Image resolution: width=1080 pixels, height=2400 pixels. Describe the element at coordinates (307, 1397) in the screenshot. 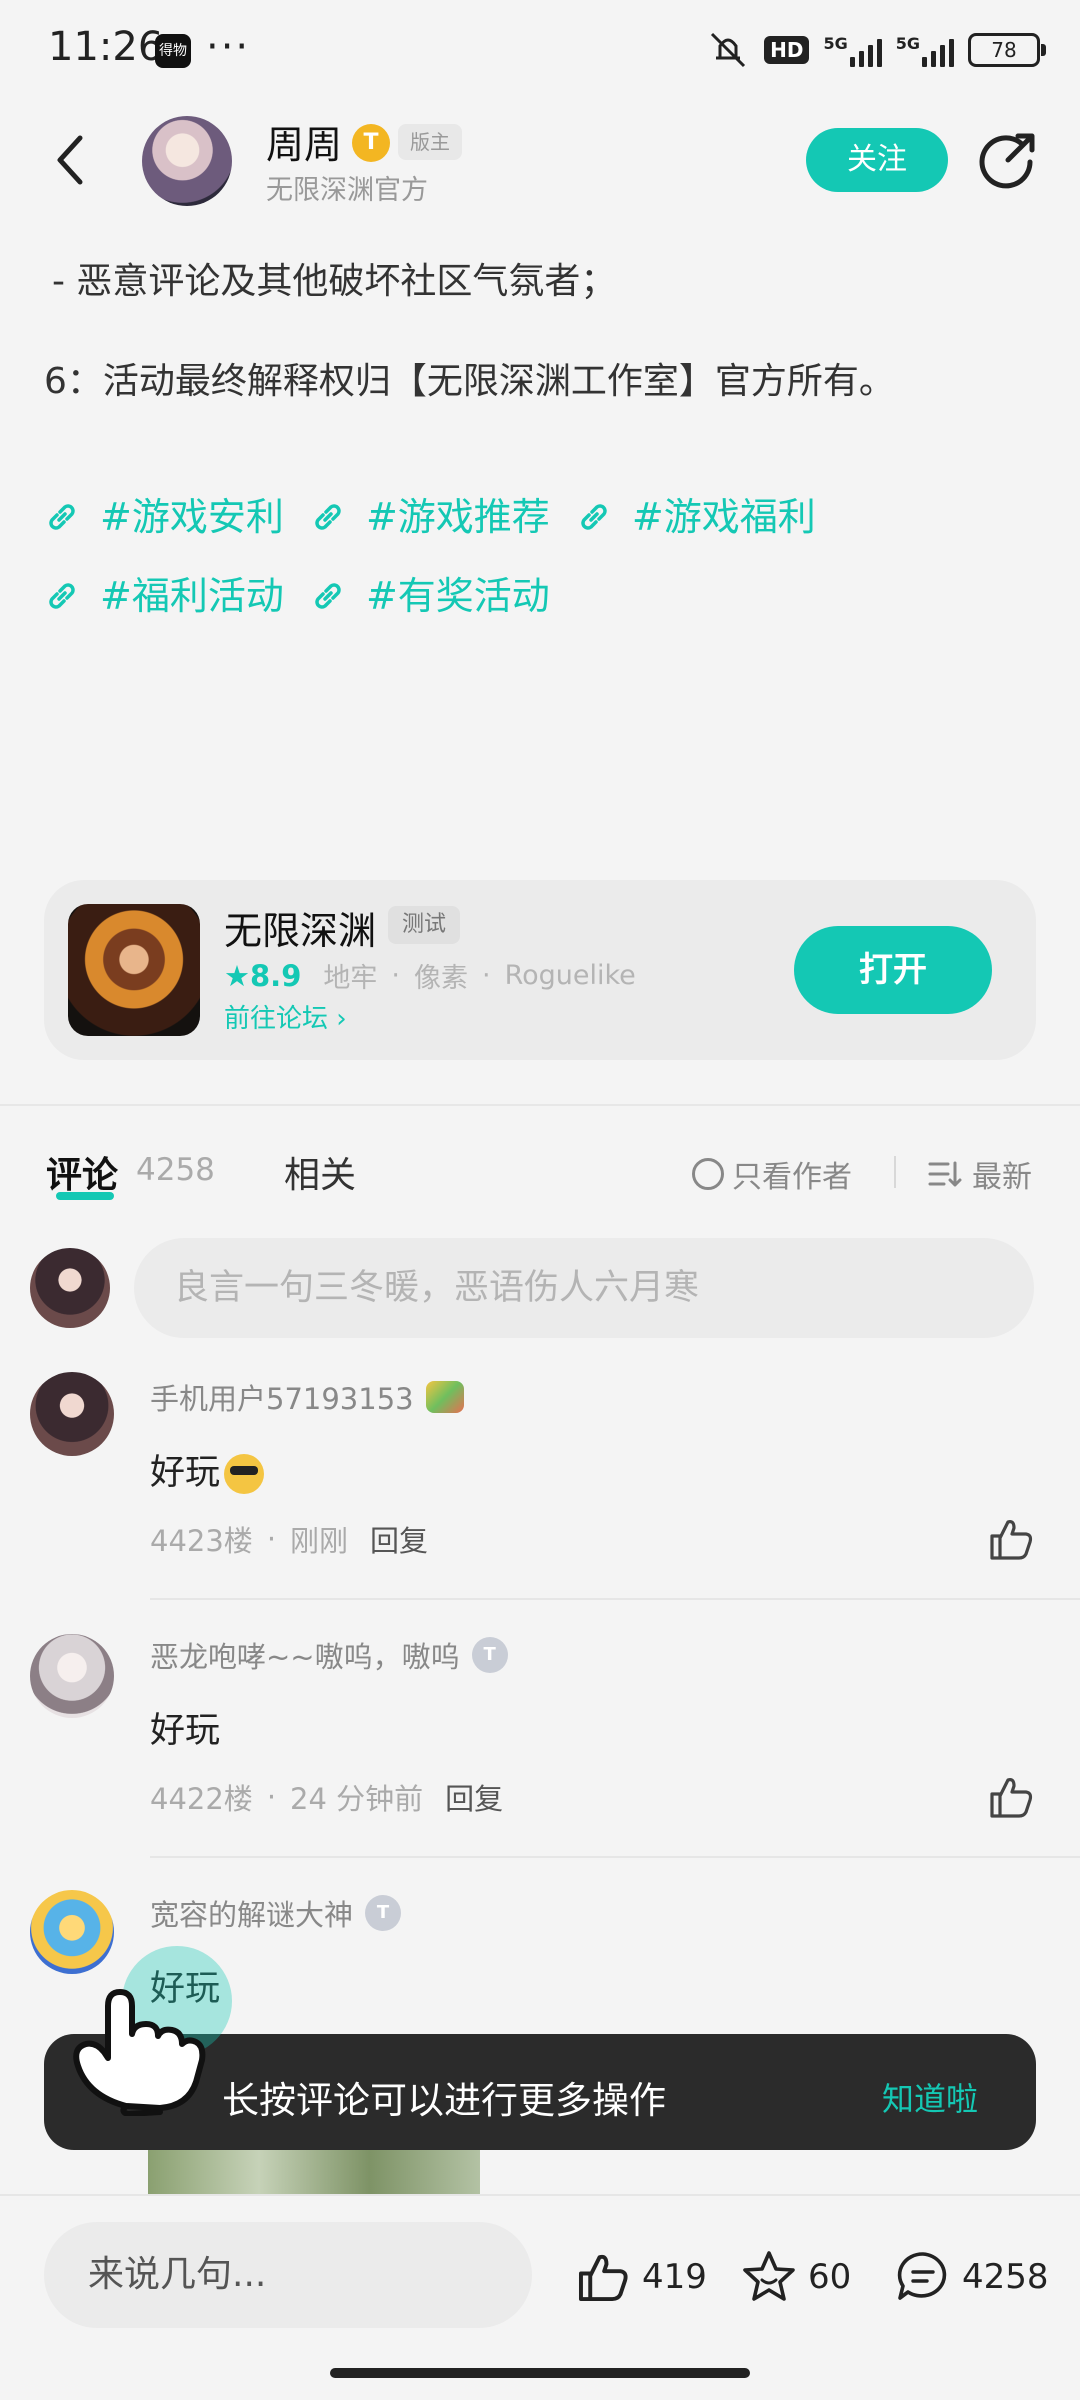

I see `commenter-name: 手机用户57193153` at that location.